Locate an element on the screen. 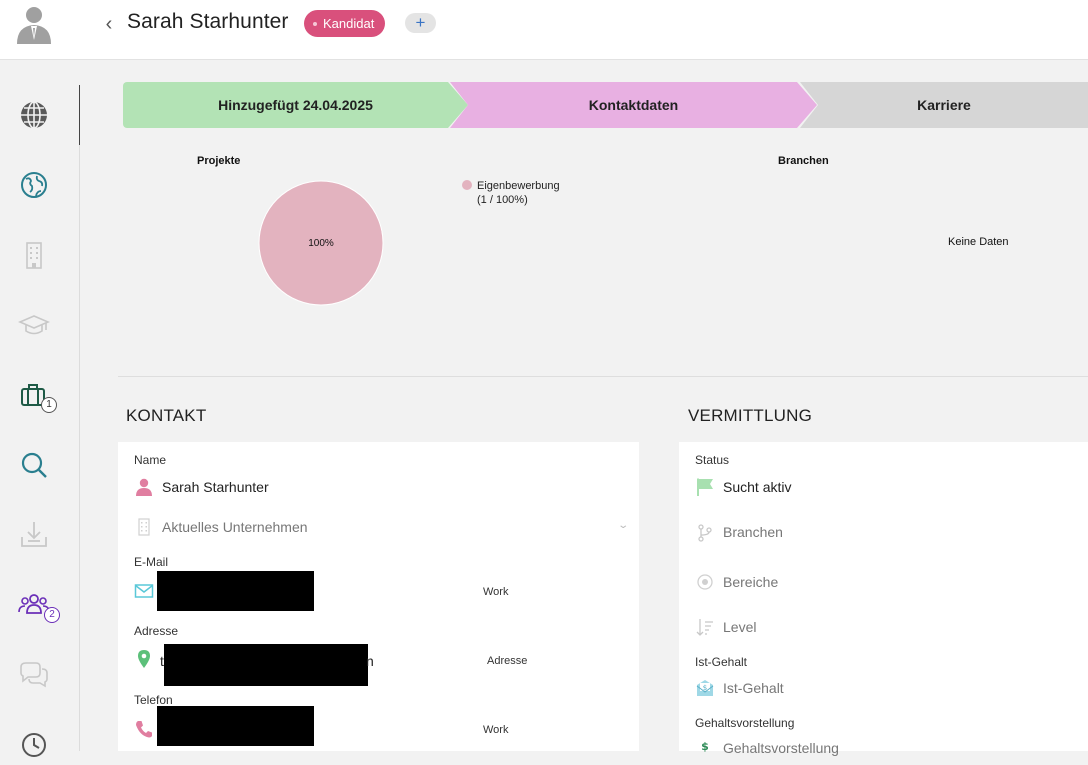 This screenshot has height=765, width=1088. branchen-no-data: Keine Daten is located at coordinates (978, 242).